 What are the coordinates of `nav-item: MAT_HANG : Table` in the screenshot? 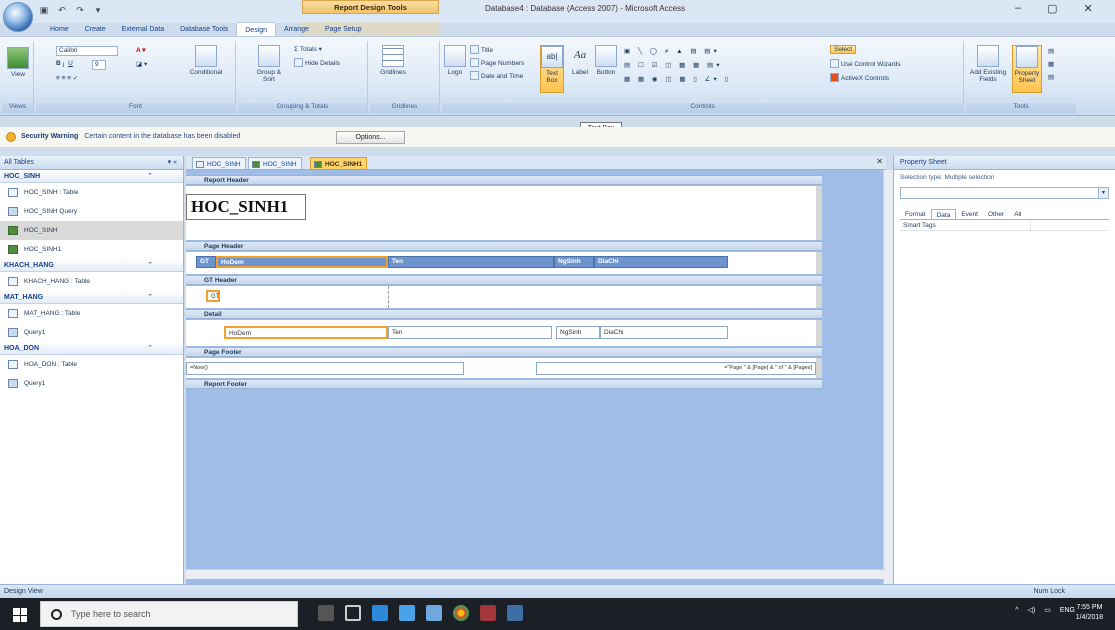 It's located at (91, 313).